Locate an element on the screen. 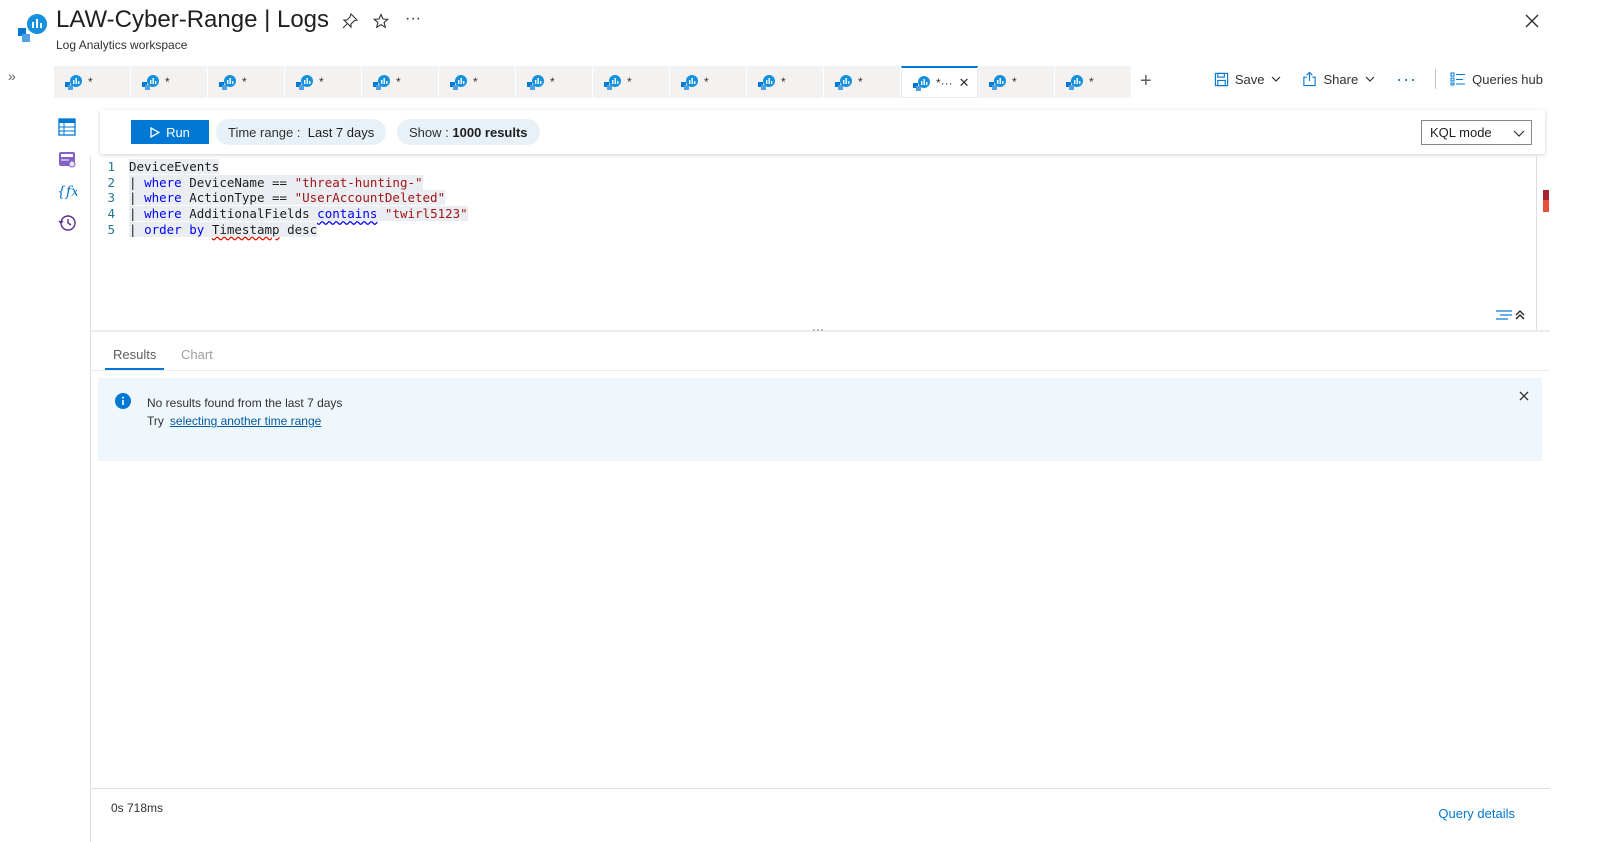  line-number: 3 is located at coordinates (111, 198).